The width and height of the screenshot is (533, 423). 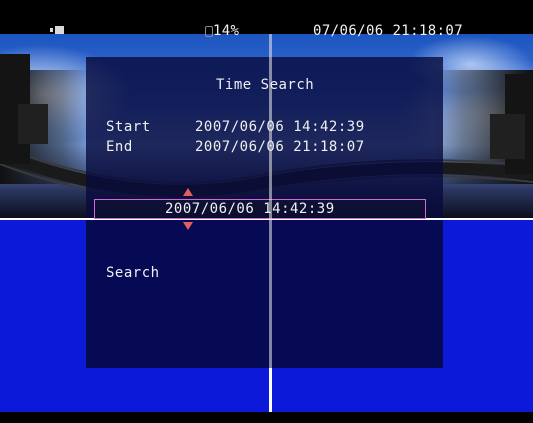 What do you see at coordinates (266, 417) in the screenshot?
I see `bottom-bar` at bounding box center [266, 417].